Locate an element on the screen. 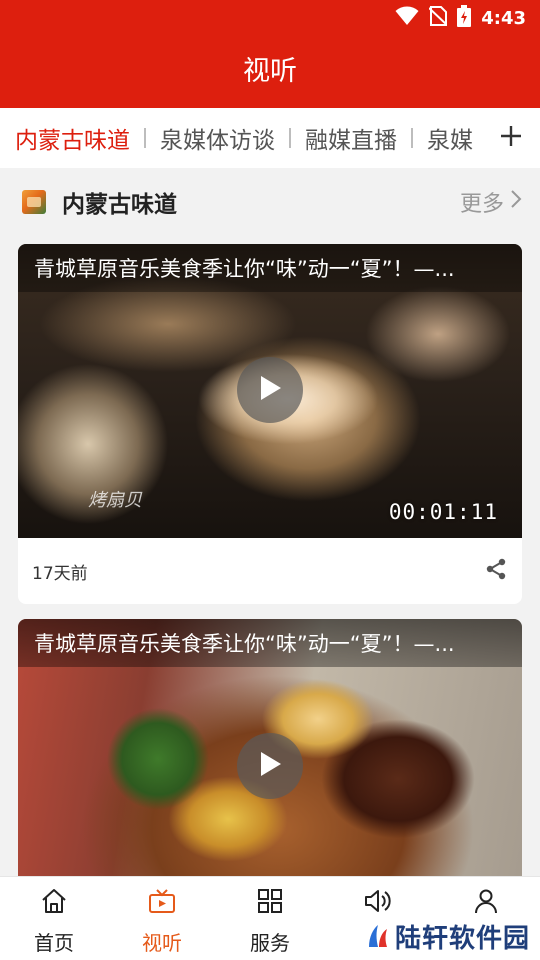 Image resolution: width=540 pixels, height=960 pixels. section-logo-icon is located at coordinates (34, 202).